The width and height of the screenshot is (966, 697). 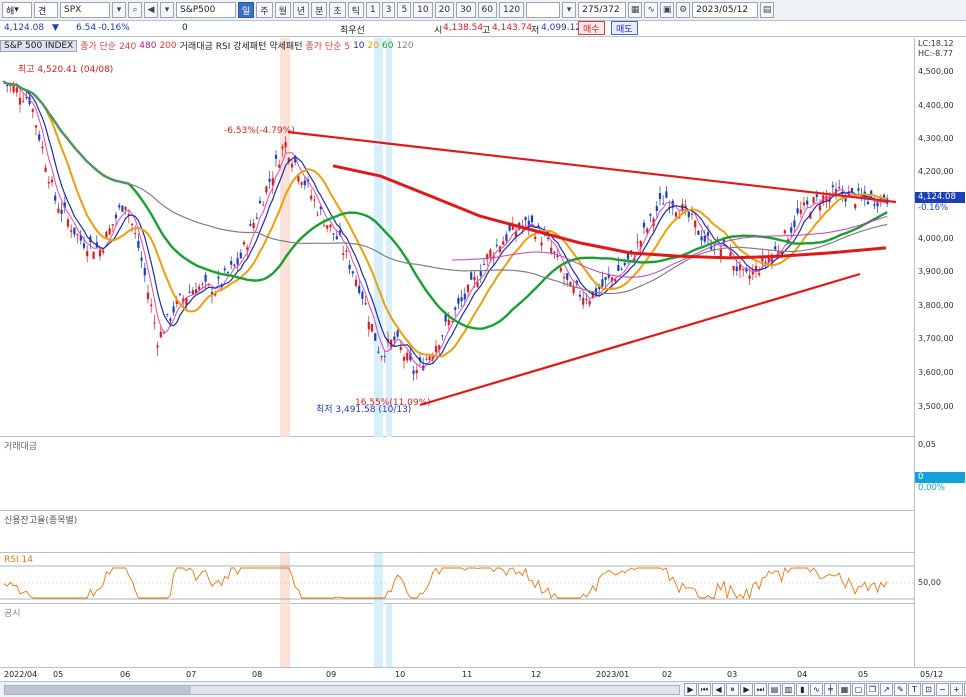 I want to click on scroll-thumb, so click(x=98, y=690).